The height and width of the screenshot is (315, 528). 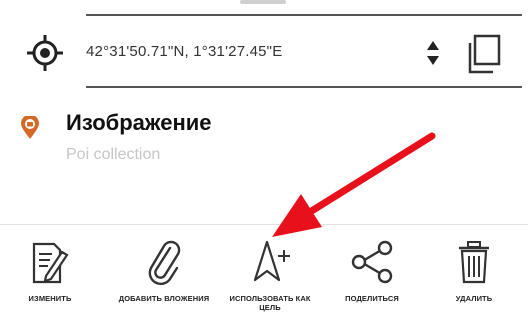 What do you see at coordinates (164, 263) in the screenshot?
I see `paperclip-icon` at bounding box center [164, 263].